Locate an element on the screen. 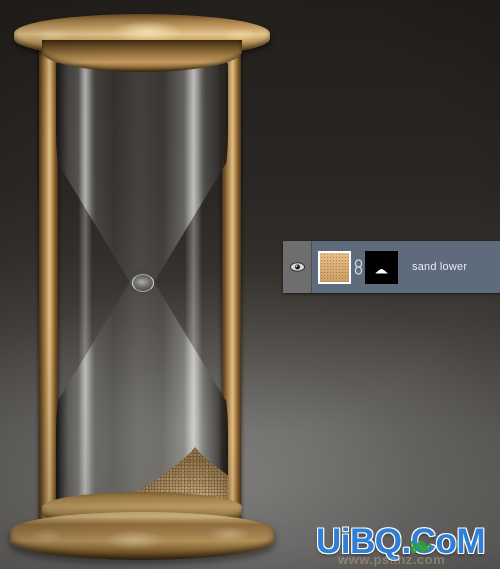  hourglass-upper-bulb is located at coordinates (142, 169).